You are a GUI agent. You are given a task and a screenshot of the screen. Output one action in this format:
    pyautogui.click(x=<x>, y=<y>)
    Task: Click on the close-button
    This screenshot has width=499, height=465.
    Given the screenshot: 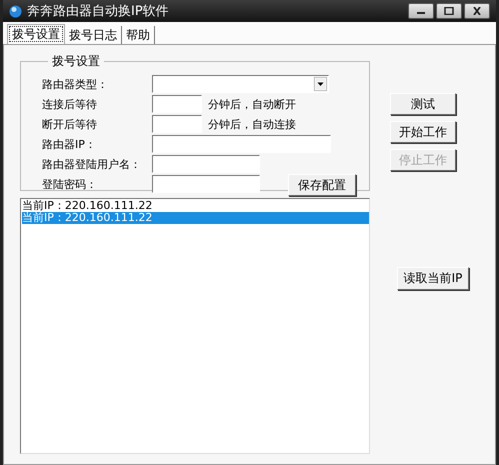 What is the action you would take?
    pyautogui.click(x=477, y=11)
    